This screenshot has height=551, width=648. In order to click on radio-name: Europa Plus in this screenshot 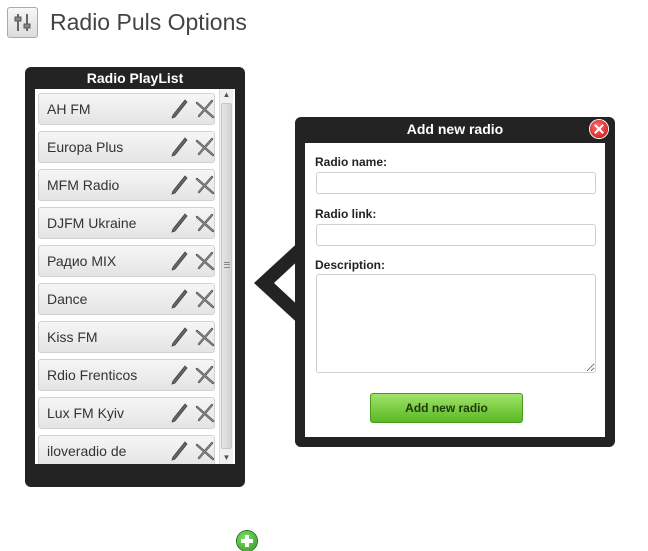, I will do `click(85, 147)`.